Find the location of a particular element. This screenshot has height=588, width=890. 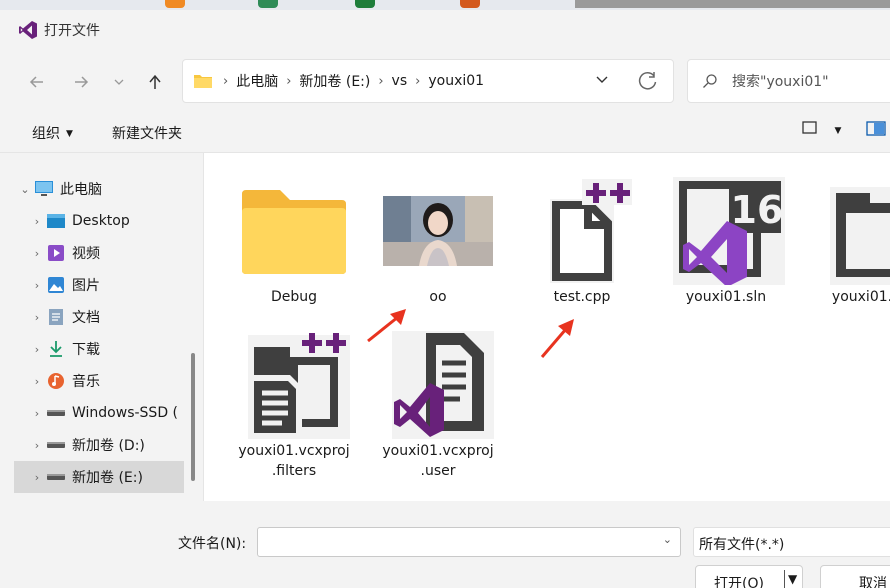

sidebar-item-downloads: › 下载 is located at coordinates (114, 349).